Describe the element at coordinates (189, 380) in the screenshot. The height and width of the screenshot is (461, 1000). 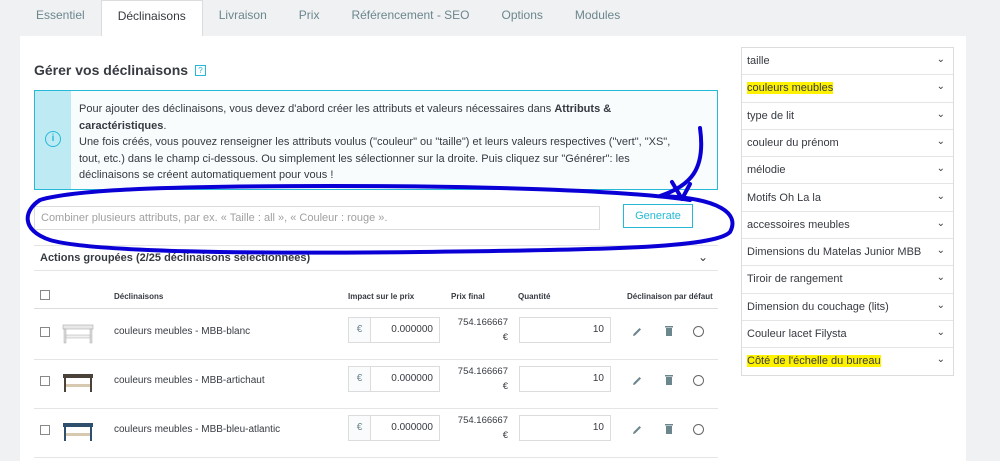
I see `variant-name: couleurs meubles - MBB-artichaut` at that location.